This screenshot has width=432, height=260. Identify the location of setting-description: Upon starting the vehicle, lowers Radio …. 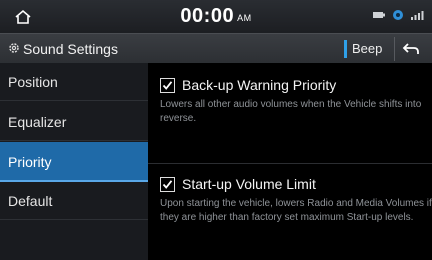
(296, 210).